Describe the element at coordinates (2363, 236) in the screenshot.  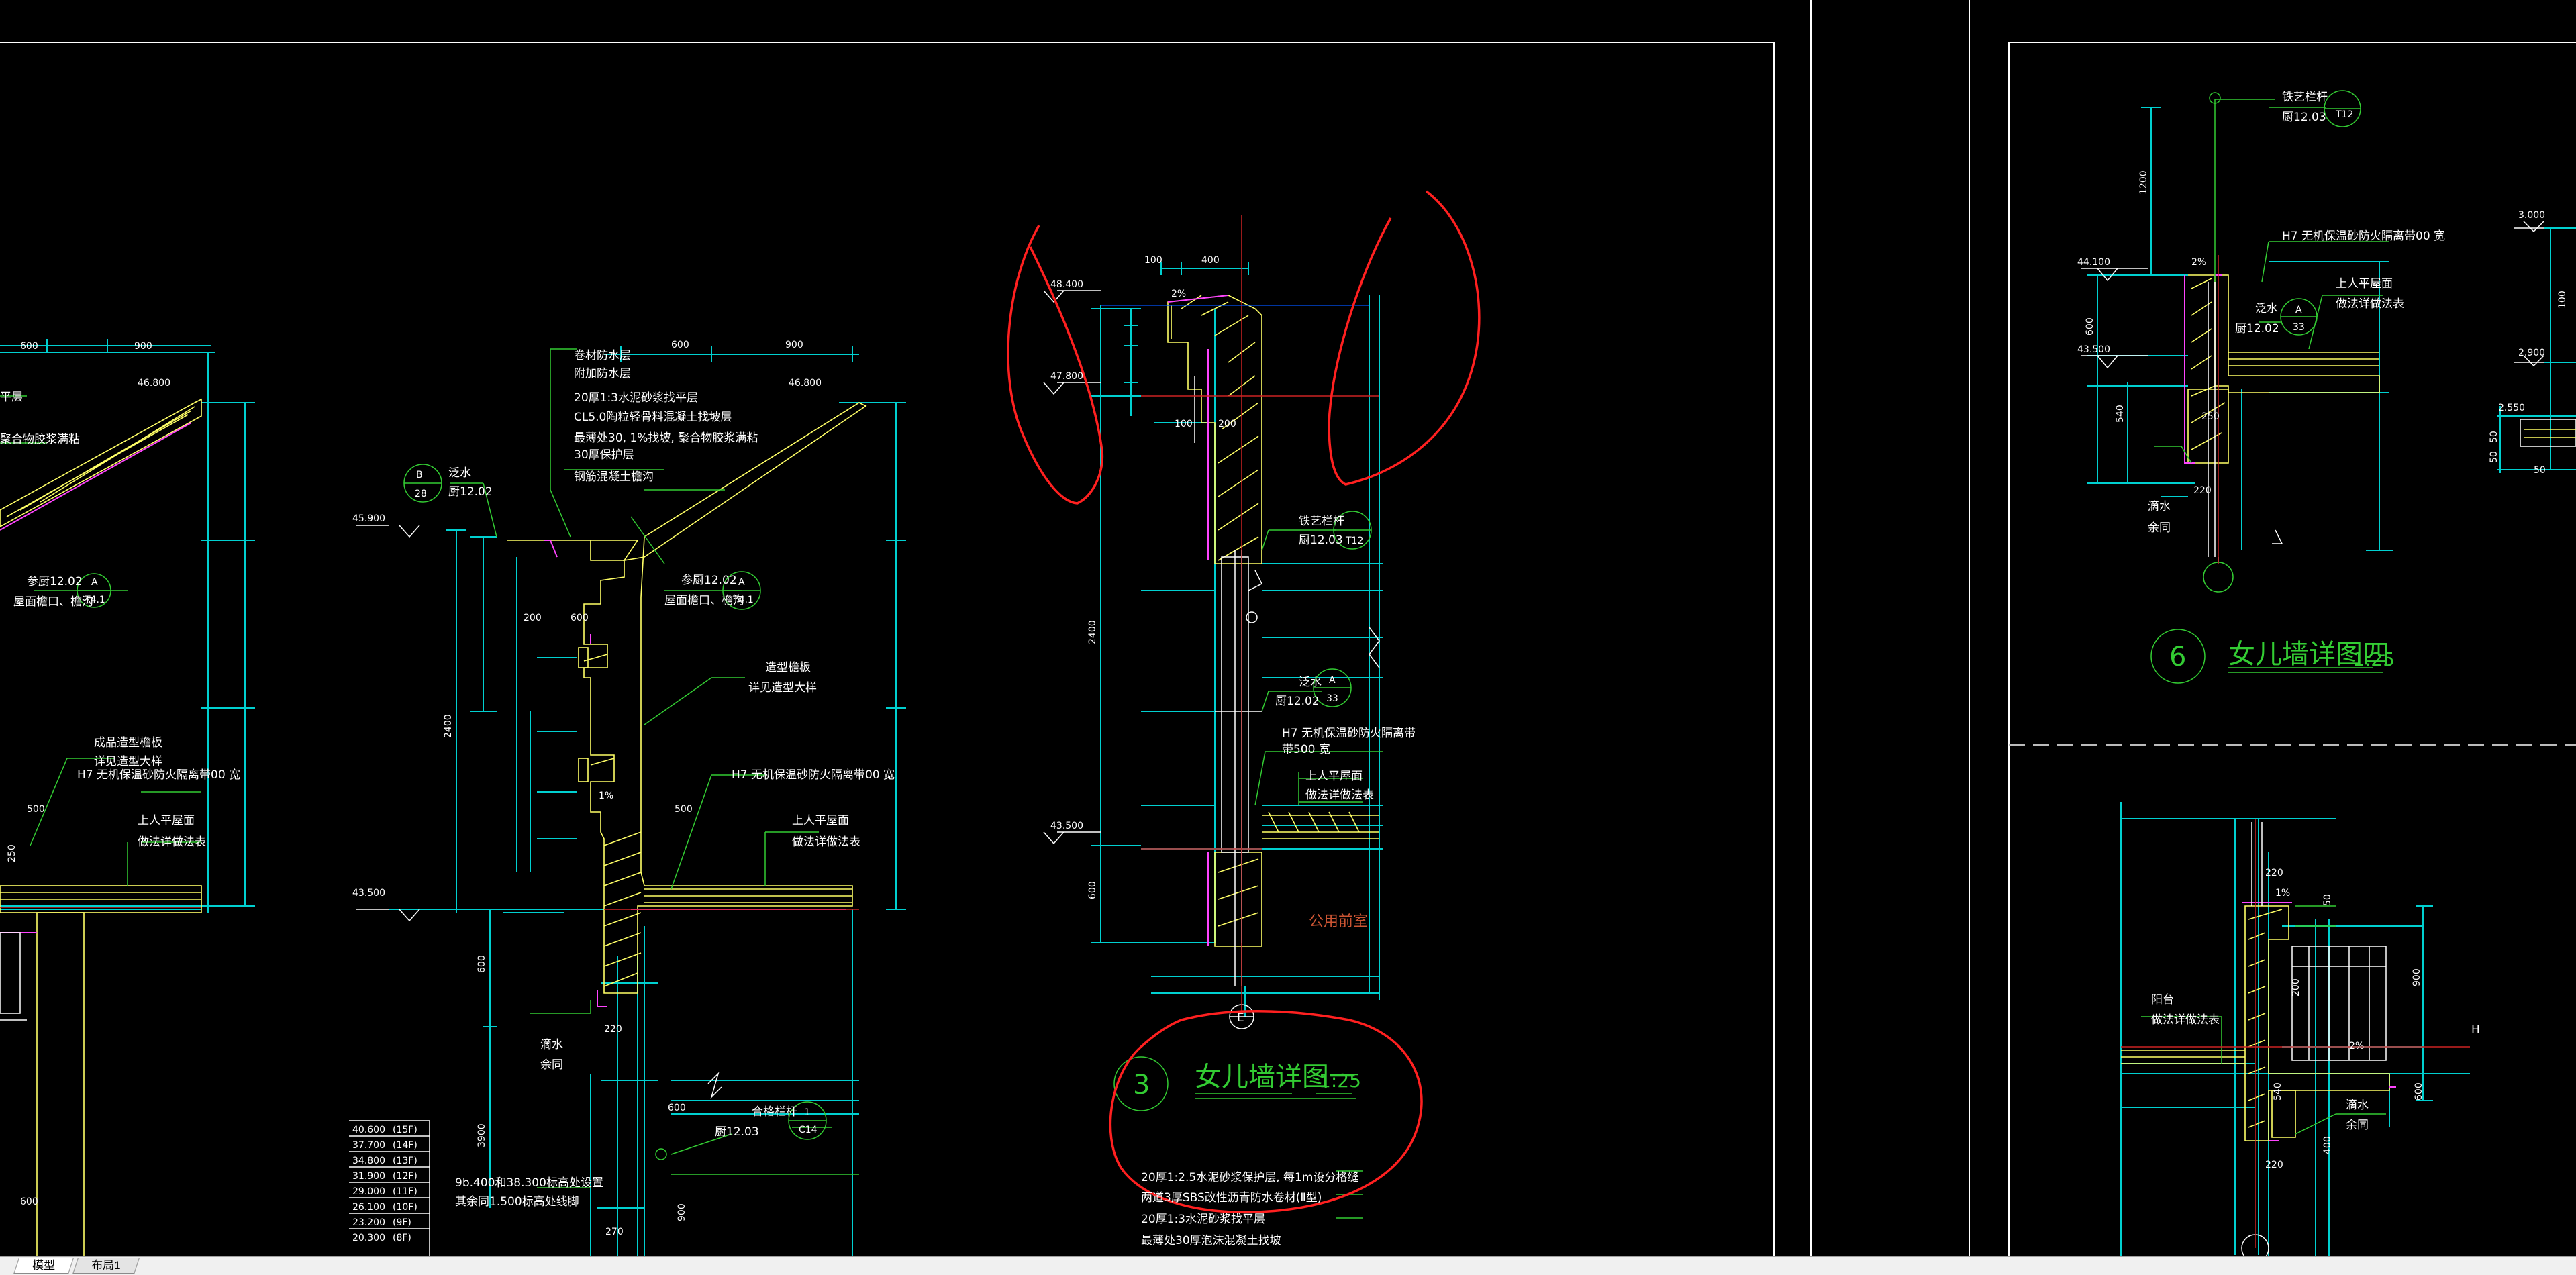
I see `detail-6-label-3: H7 无机保温砂防火隔离带00 宽` at that location.